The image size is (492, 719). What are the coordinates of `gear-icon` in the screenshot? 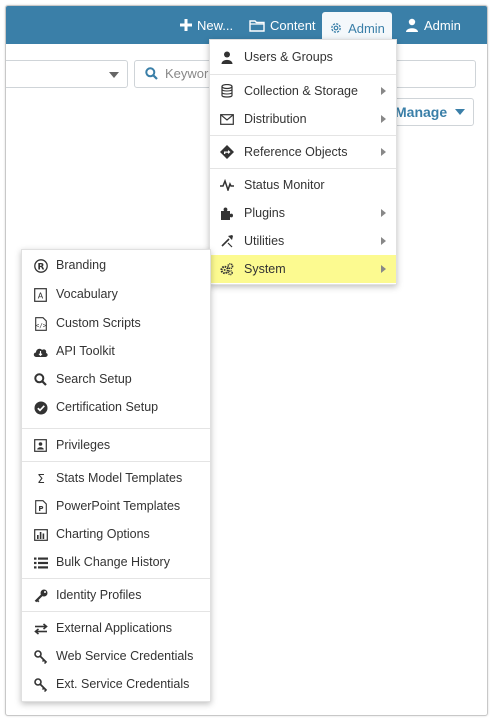 It's located at (336, 28).